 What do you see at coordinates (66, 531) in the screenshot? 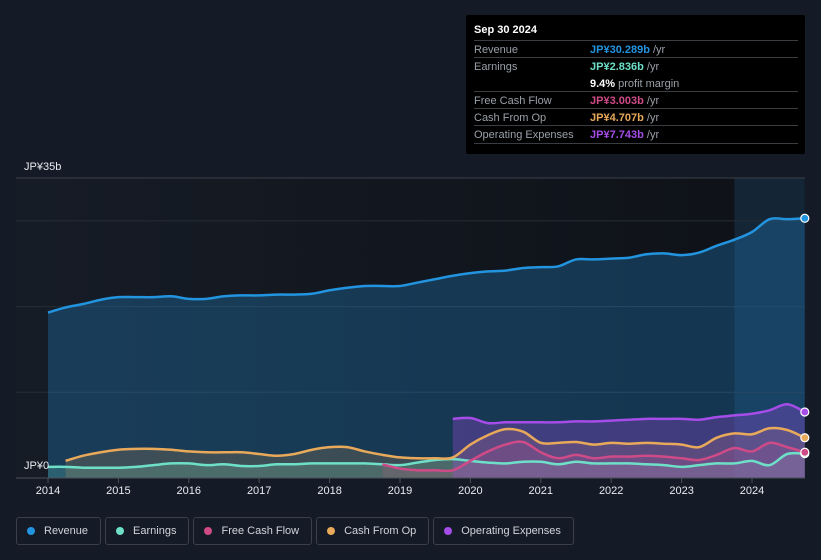
I see `legend-label: Revenue` at bounding box center [66, 531].